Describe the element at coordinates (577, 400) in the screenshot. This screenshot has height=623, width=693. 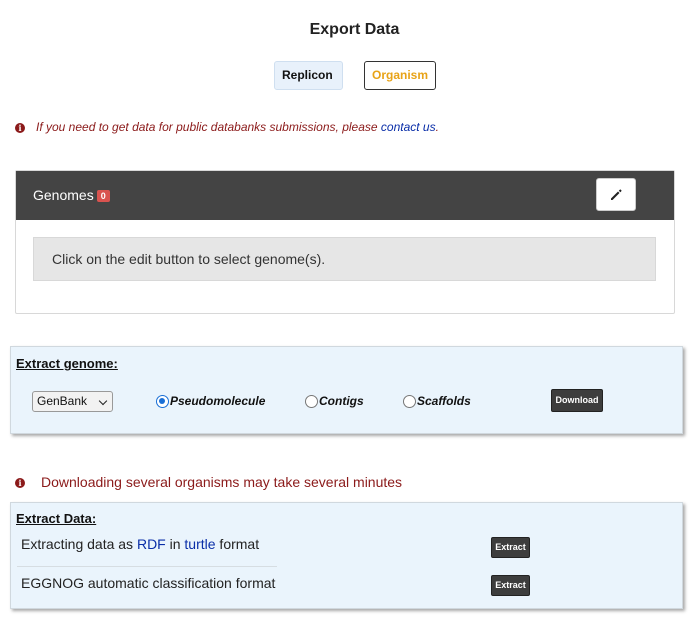
I see `download-button: Download` at that location.